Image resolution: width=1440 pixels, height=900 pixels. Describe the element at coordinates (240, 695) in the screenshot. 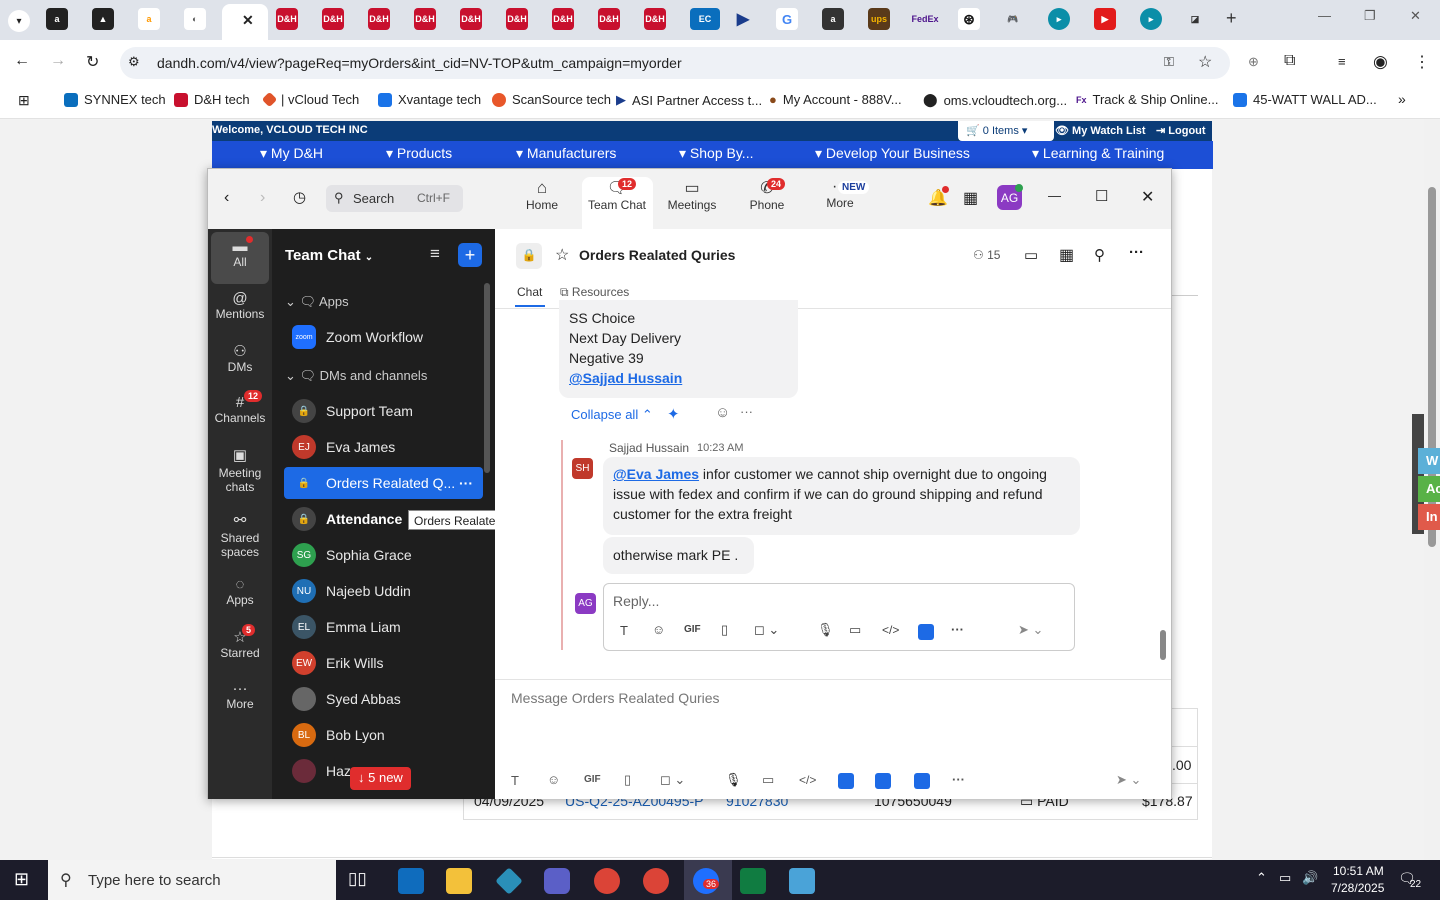

I see `rail-more: ··· More` at that location.